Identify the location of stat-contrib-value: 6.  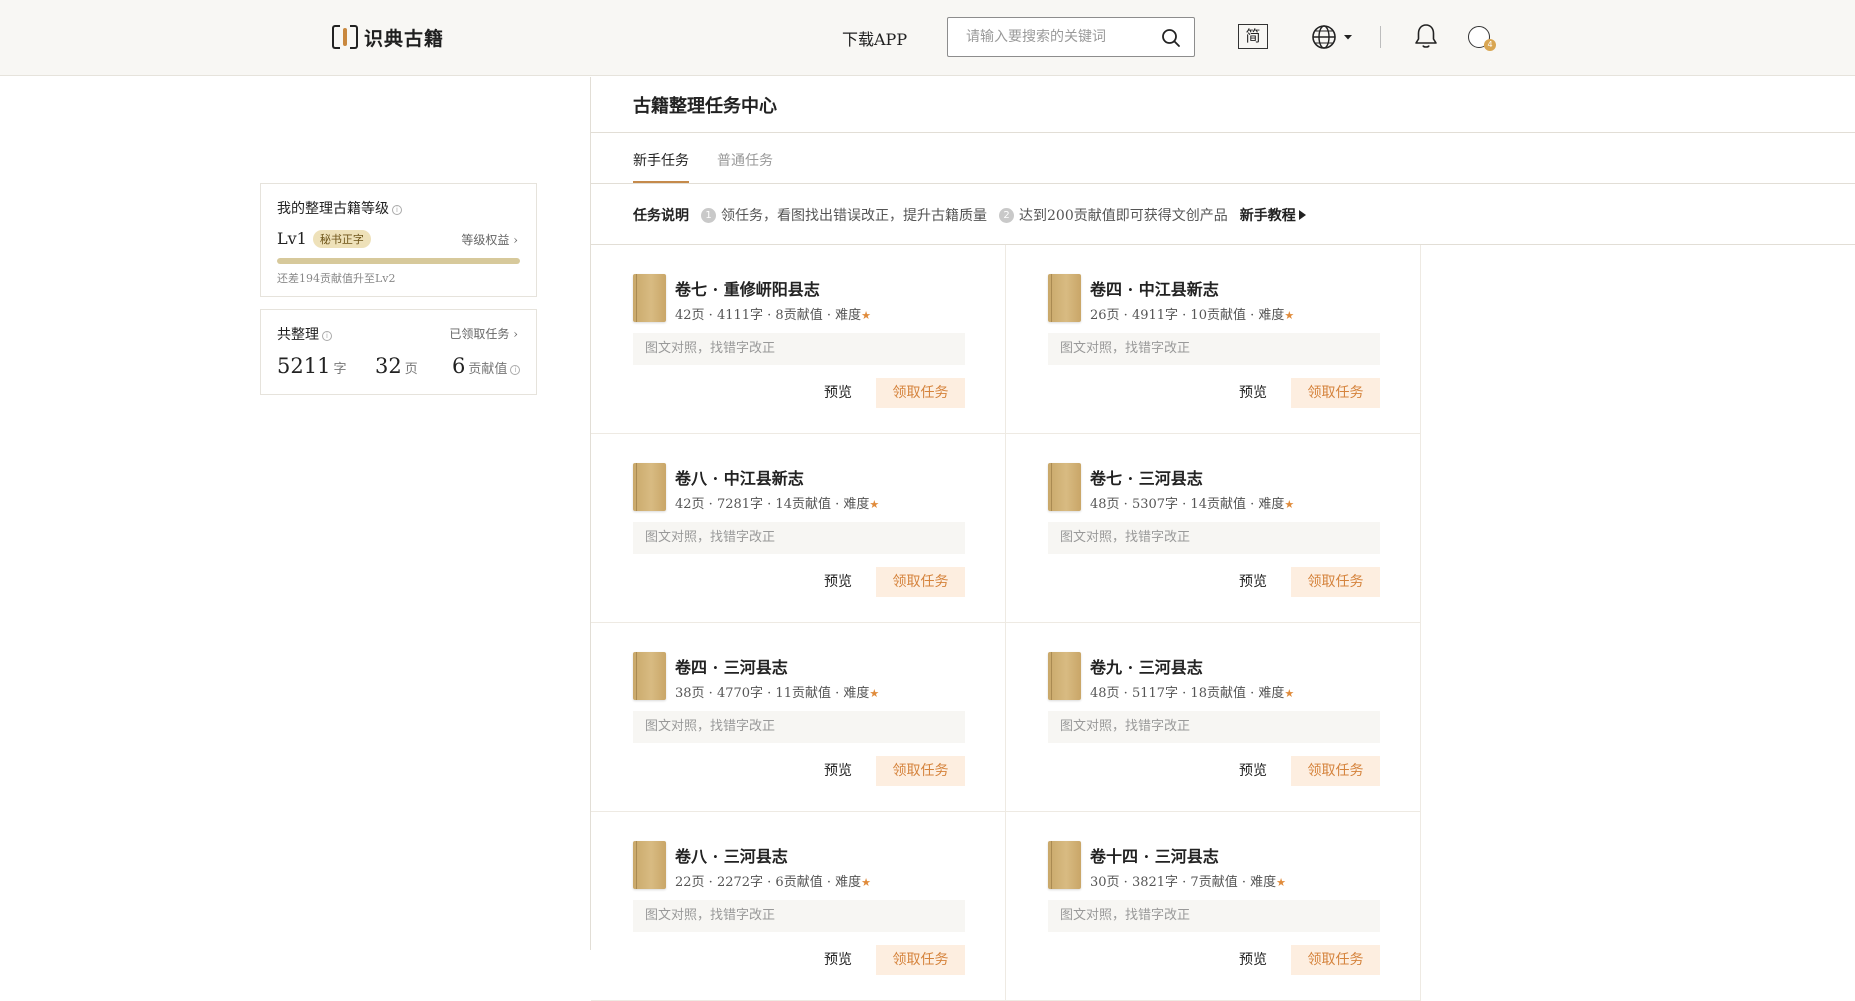
(459, 366).